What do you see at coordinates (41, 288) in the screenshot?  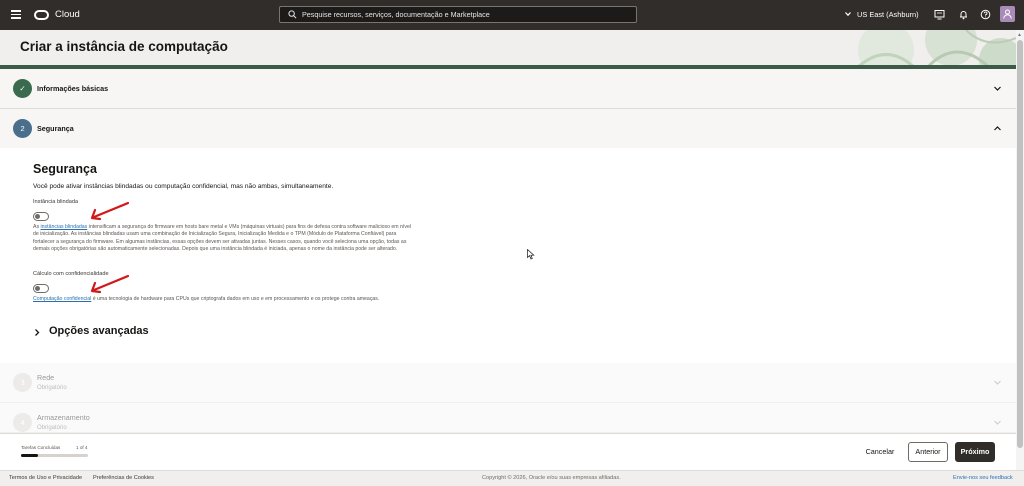 I see `confidential-computing-toggle` at bounding box center [41, 288].